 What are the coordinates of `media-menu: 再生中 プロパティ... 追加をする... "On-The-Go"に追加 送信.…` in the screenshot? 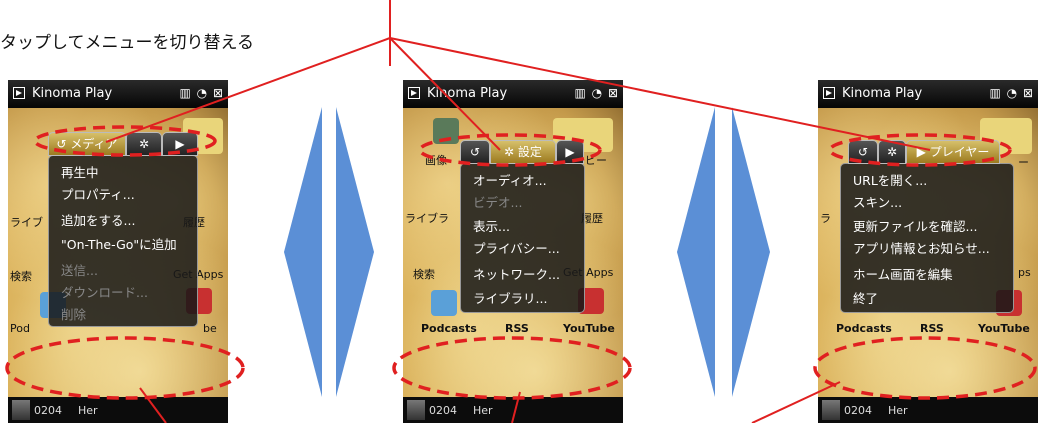 It's located at (123, 241).